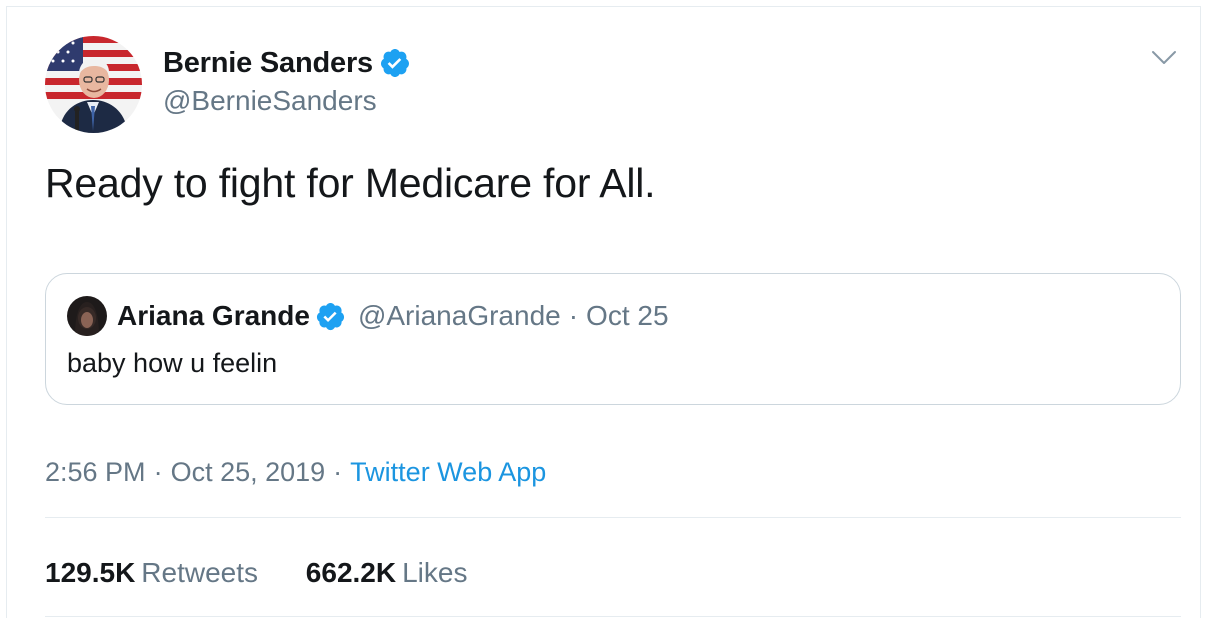 The height and width of the screenshot is (618, 1208). What do you see at coordinates (627, 315) in the screenshot?
I see `quoted-date: Oct 25` at bounding box center [627, 315].